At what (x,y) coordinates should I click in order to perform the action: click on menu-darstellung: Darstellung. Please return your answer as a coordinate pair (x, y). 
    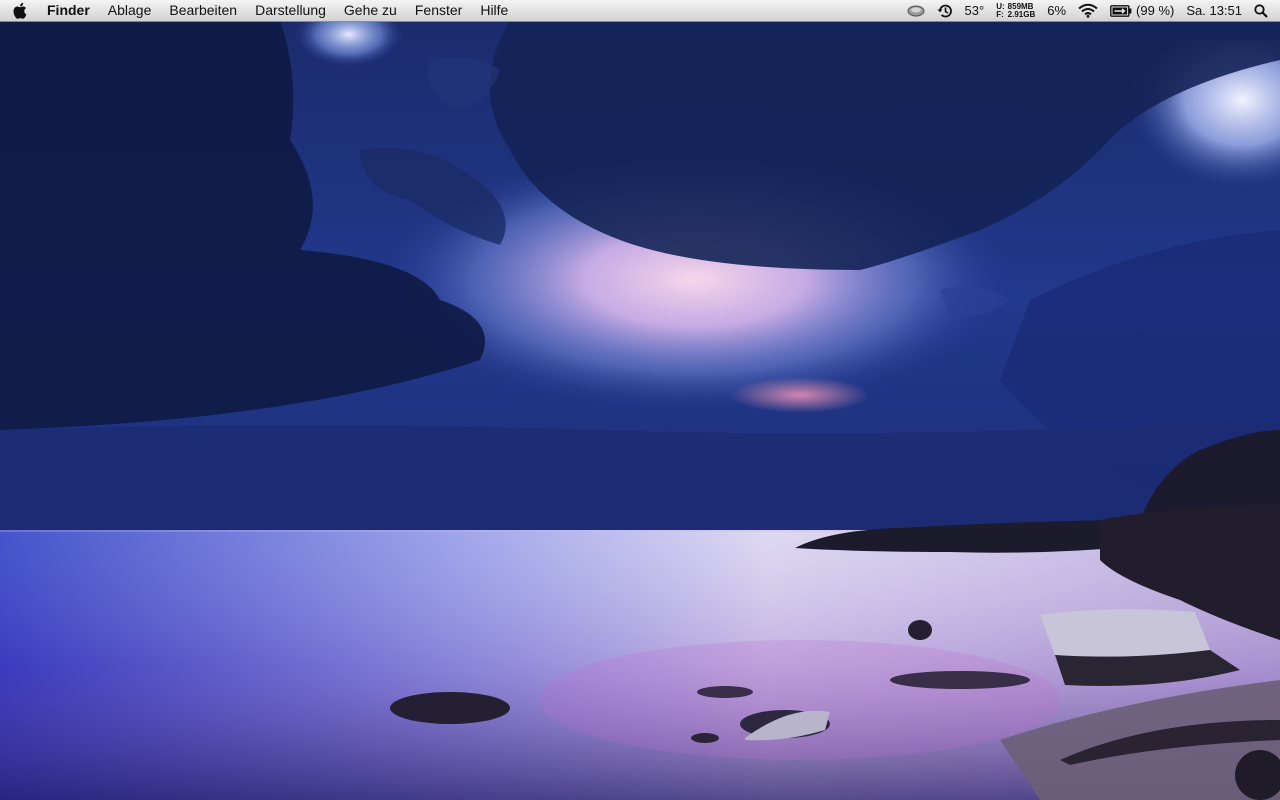
    Looking at the image, I should click on (290, 10).